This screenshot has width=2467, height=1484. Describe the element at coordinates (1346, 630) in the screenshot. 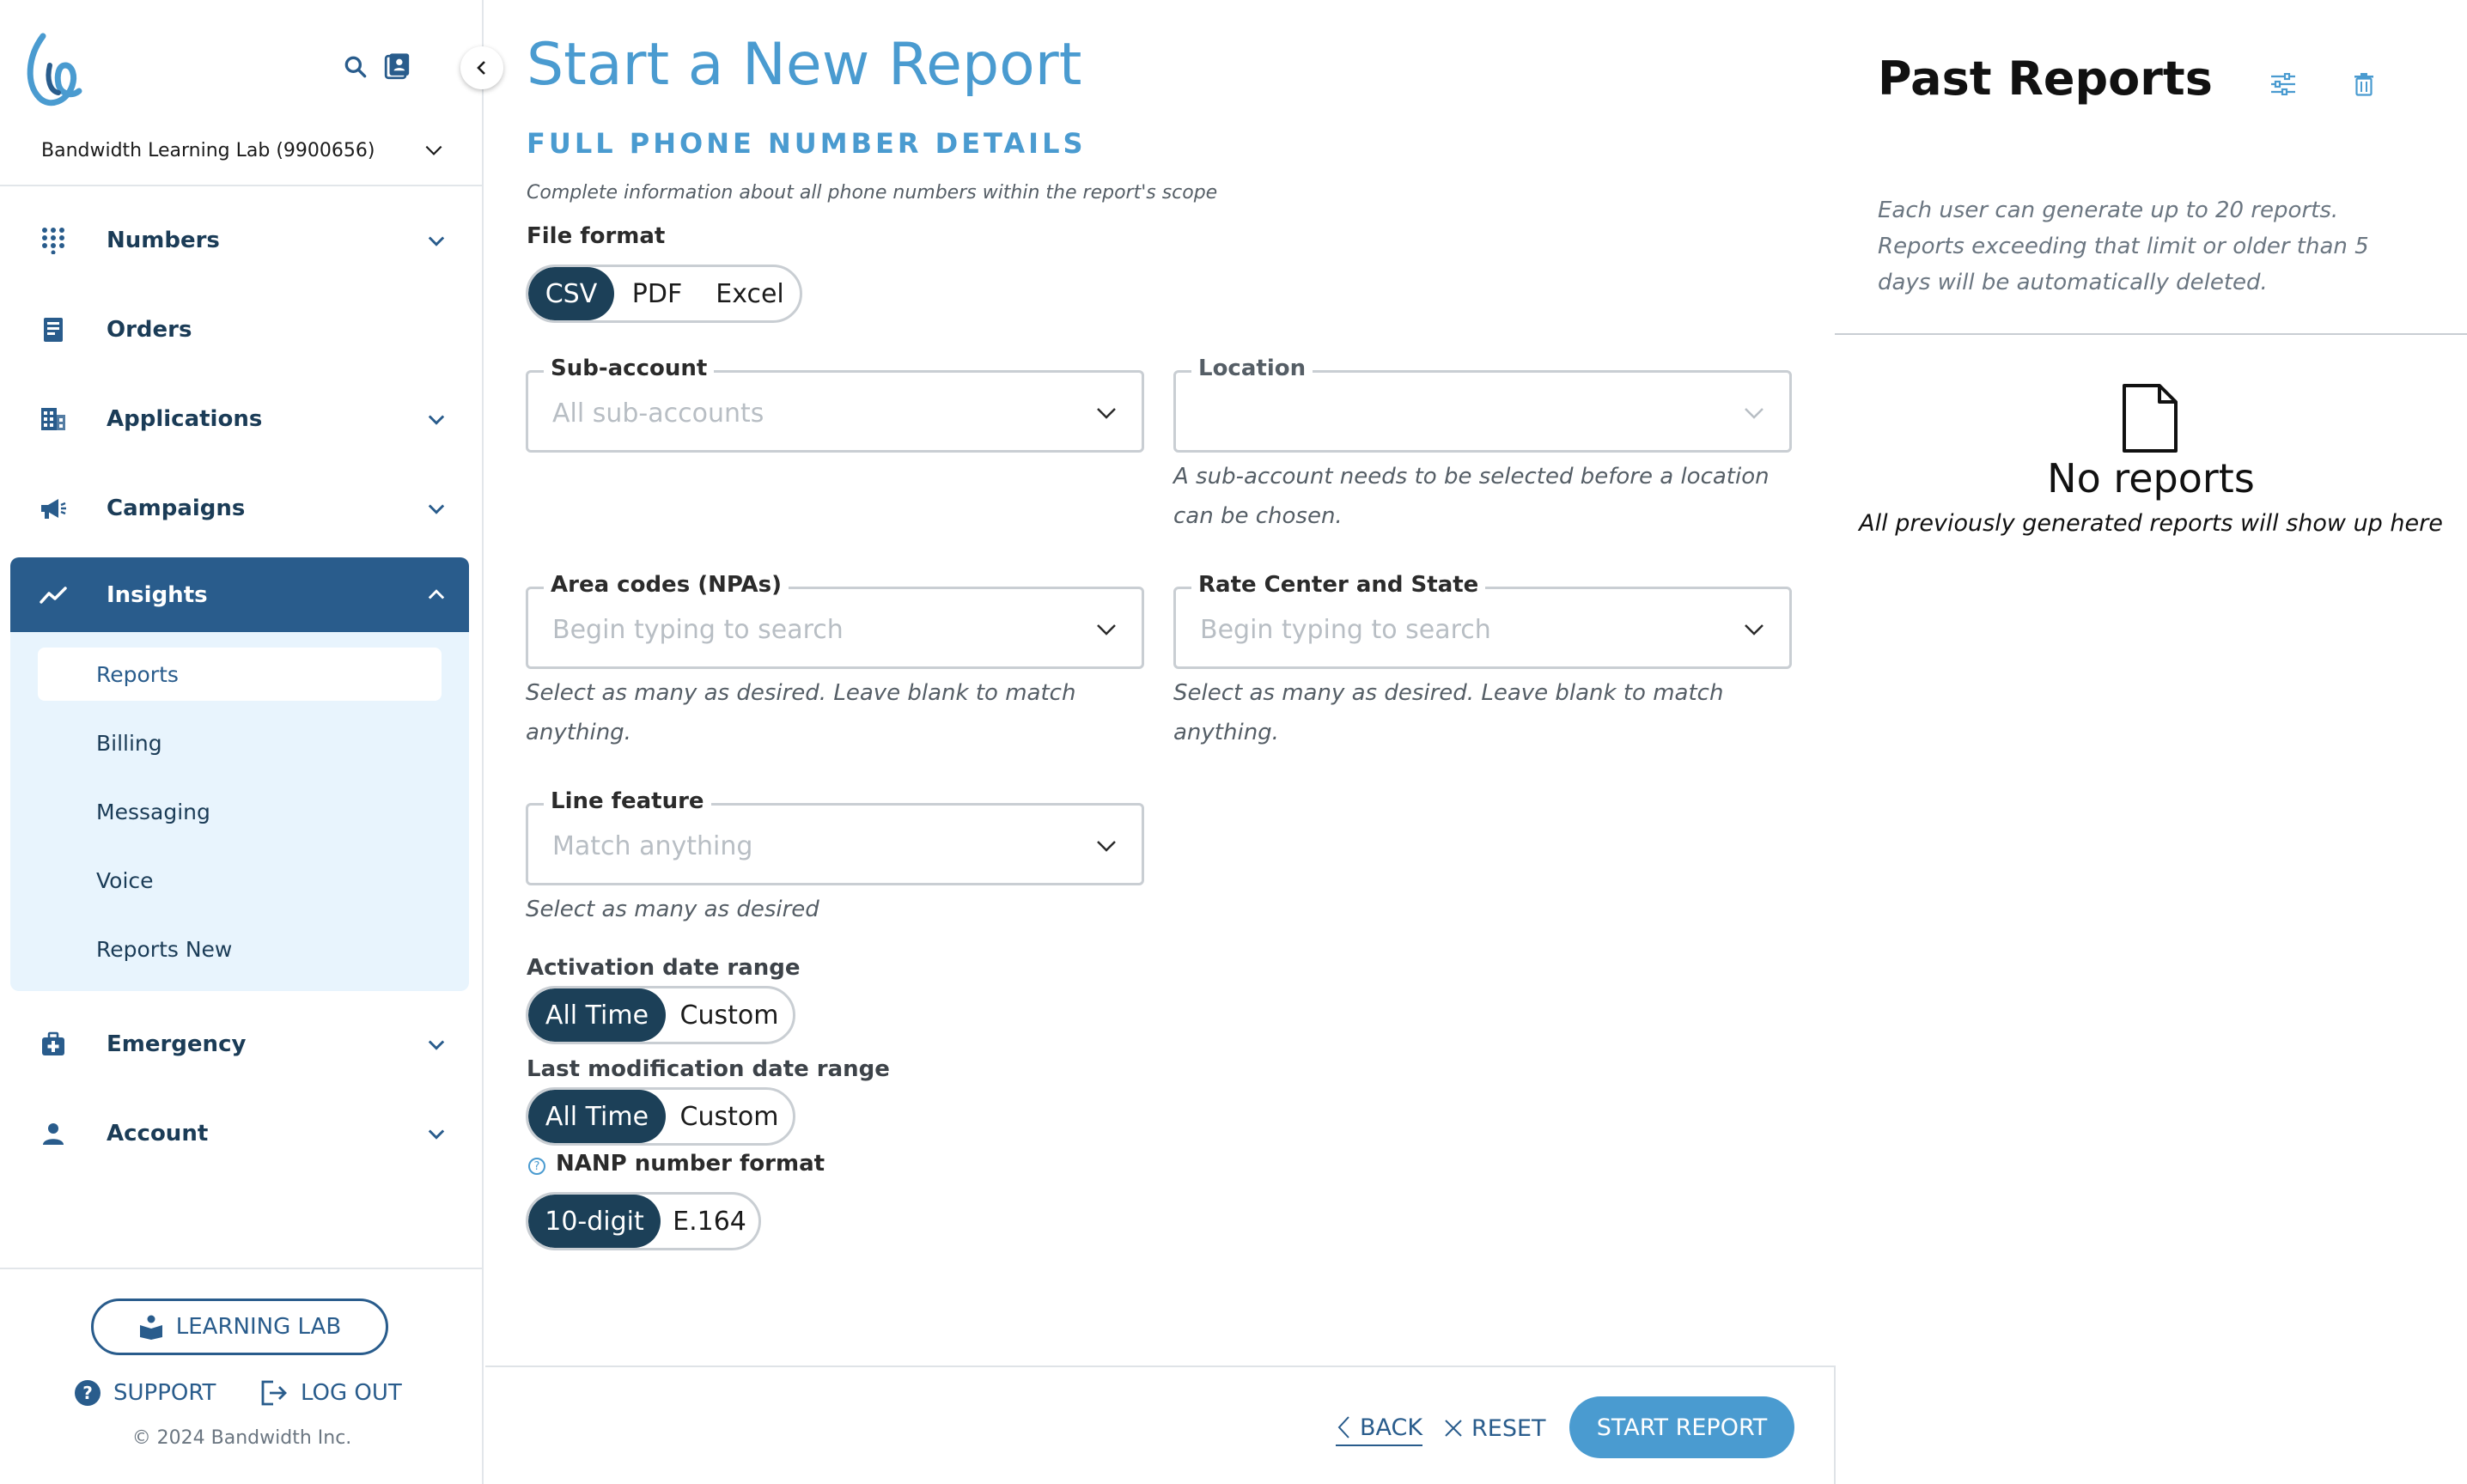

I see `rate-center-placeholder: Begin typing to search` at that location.